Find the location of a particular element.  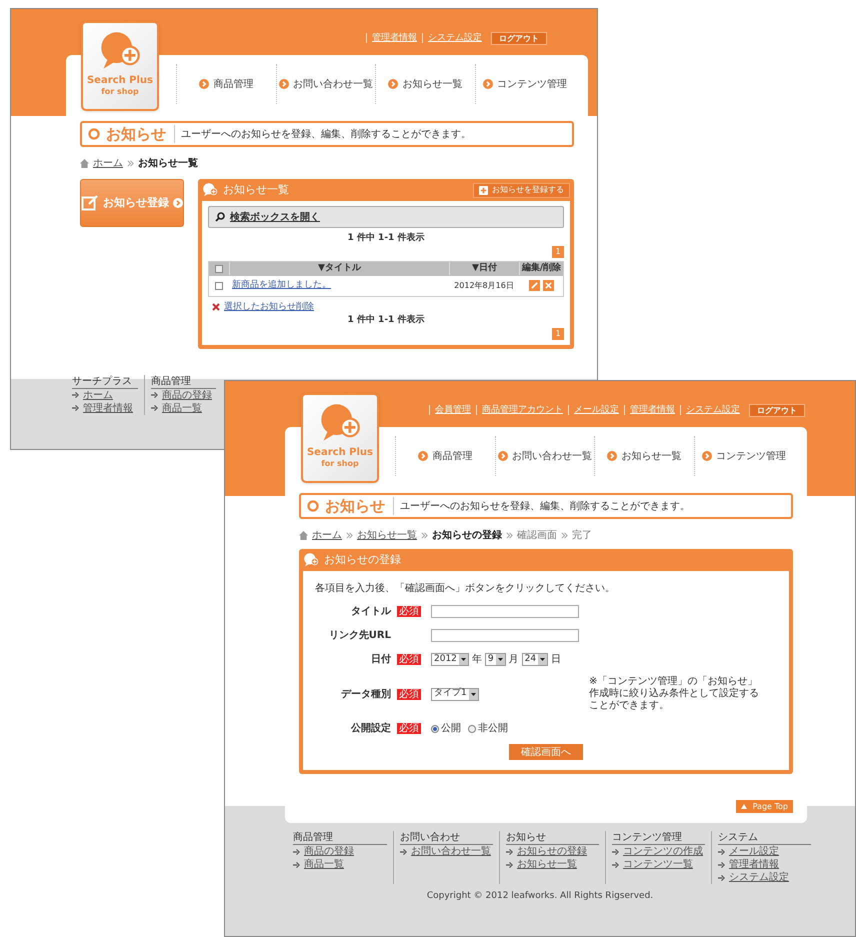

radio-option: 非公開 is located at coordinates (488, 728).